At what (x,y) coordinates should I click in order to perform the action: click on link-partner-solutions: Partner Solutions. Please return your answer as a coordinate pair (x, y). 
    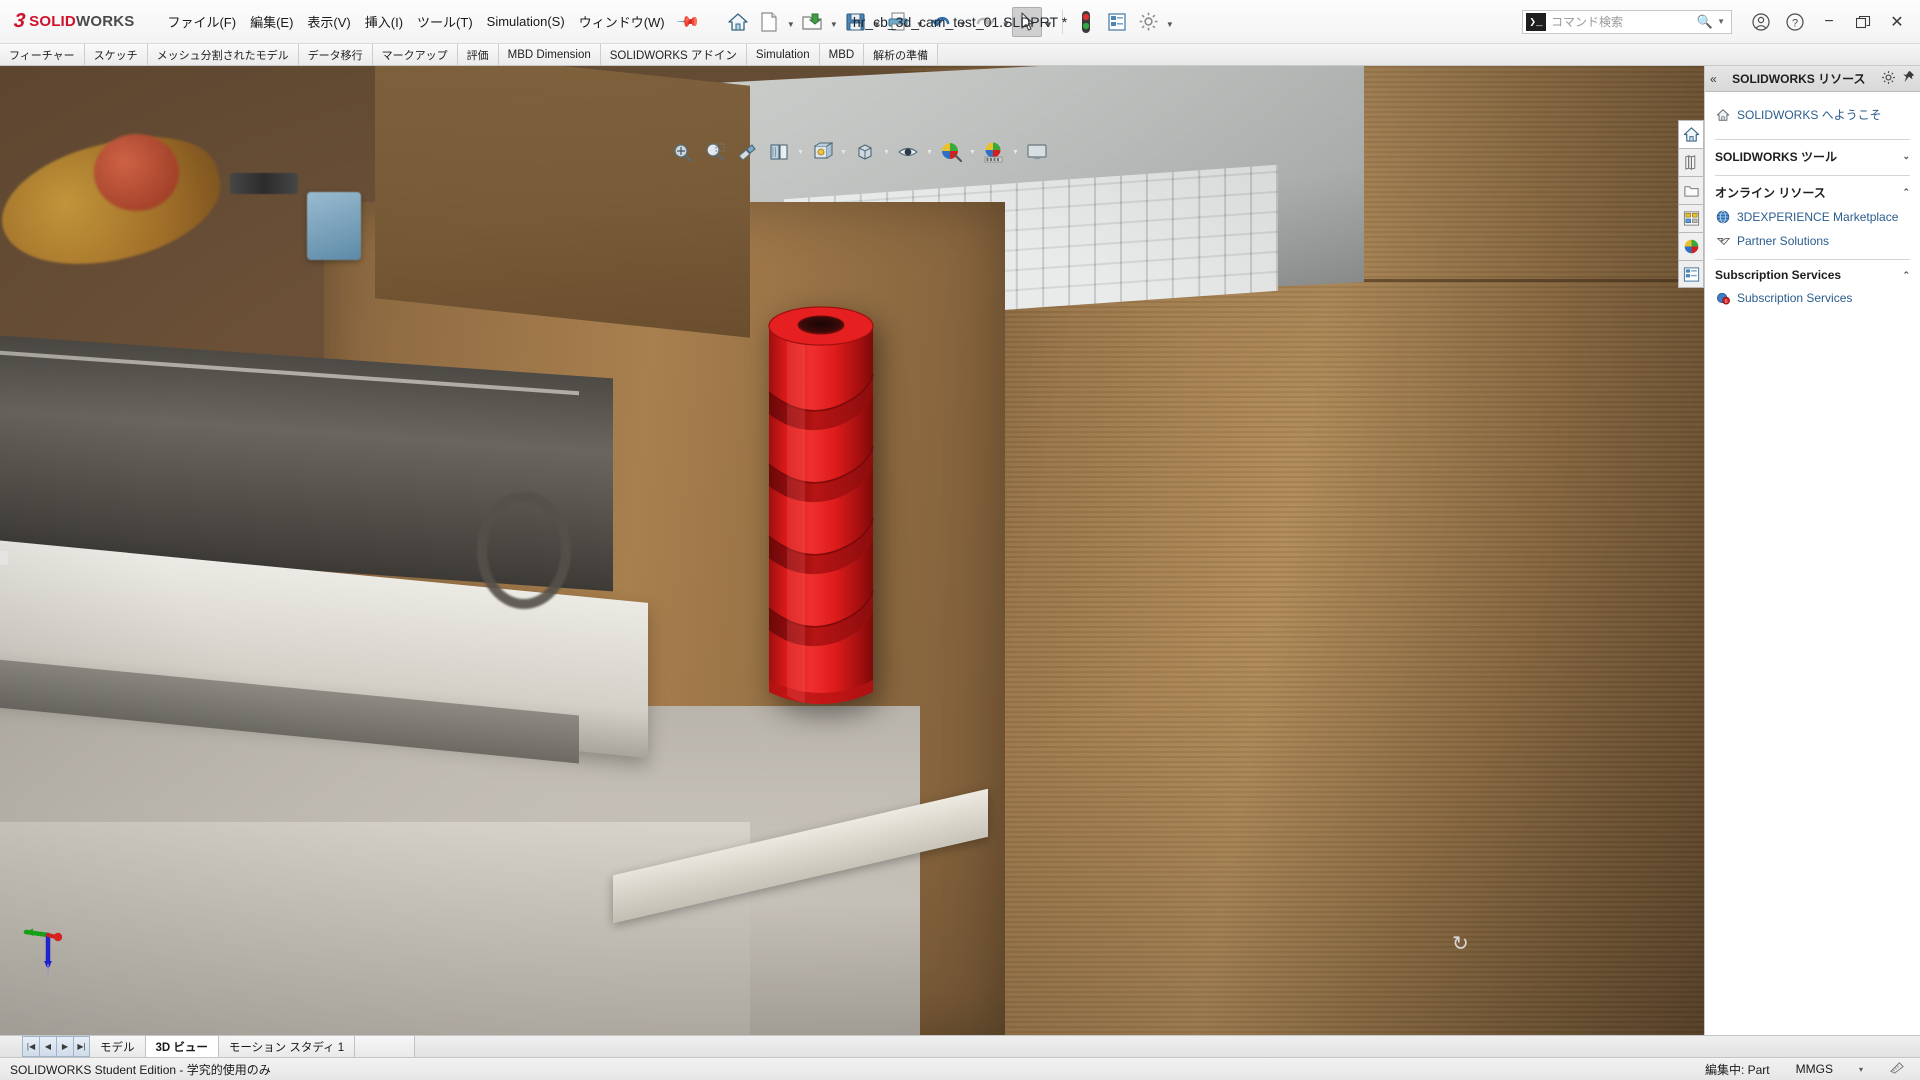
    Looking at the image, I should click on (1812, 241).